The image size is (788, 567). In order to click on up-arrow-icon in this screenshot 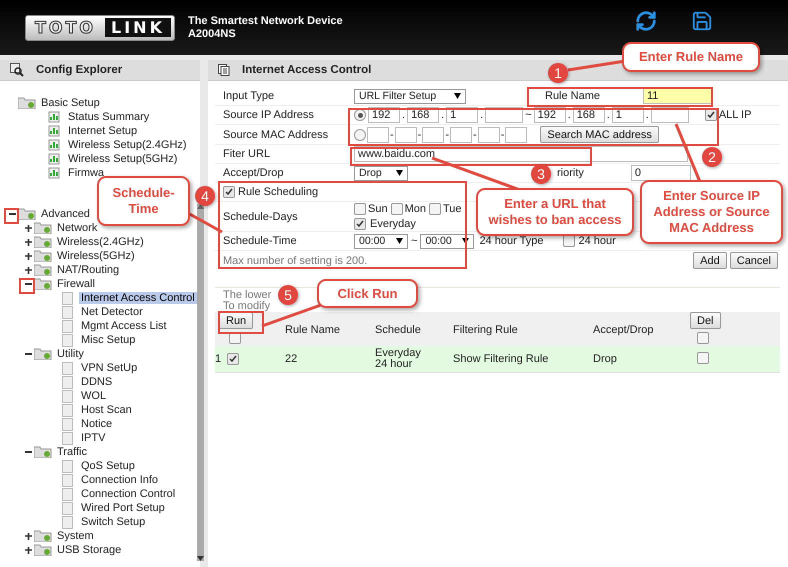, I will do `click(200, 206)`.